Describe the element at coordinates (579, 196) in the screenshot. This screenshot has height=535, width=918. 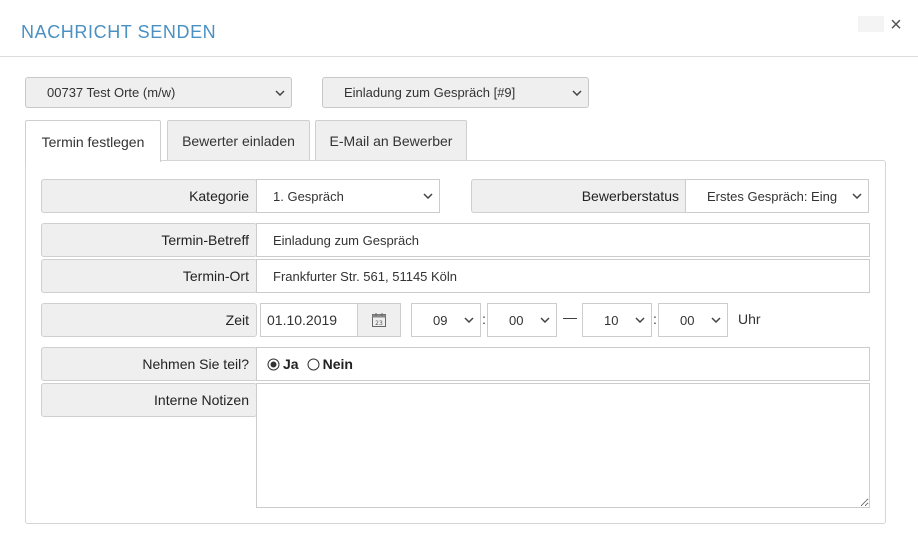
I see `bewerberstatus-label: Bewerberstatus` at that location.